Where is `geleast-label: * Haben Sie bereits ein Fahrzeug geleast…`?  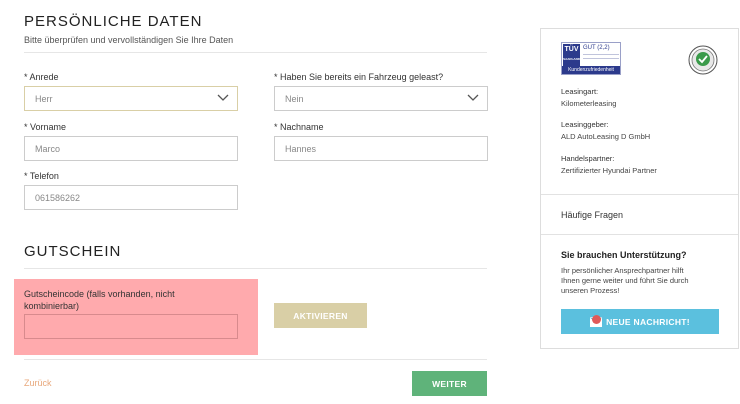
geleast-label: * Haben Sie bereits ein Fahrzeug geleast… is located at coordinates (359, 77).